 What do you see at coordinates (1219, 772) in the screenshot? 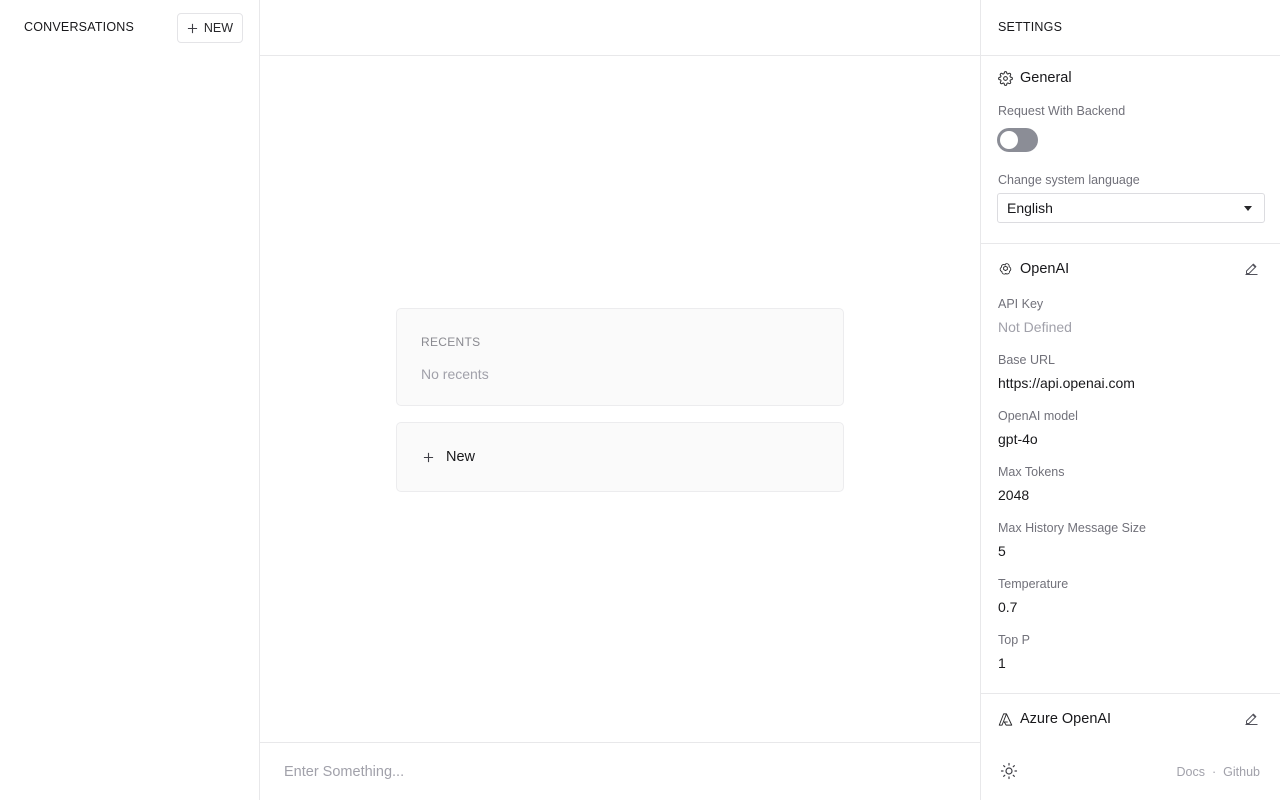
I see `footer-links: Docs · Github` at bounding box center [1219, 772].